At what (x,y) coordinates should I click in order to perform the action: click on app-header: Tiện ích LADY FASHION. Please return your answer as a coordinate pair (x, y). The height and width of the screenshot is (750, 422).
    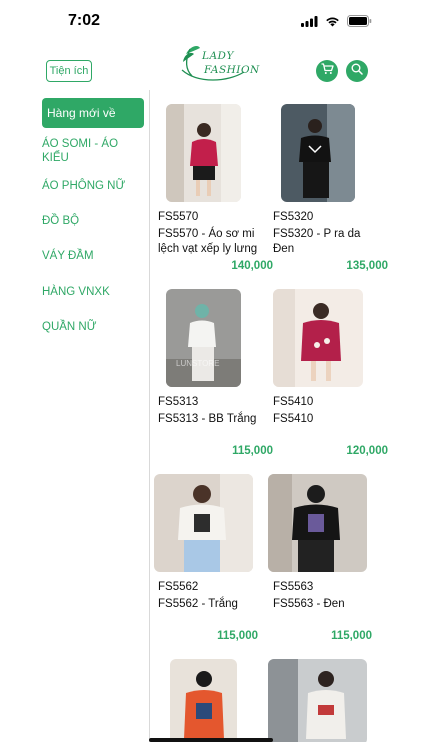
    Looking at the image, I should click on (211, 64).